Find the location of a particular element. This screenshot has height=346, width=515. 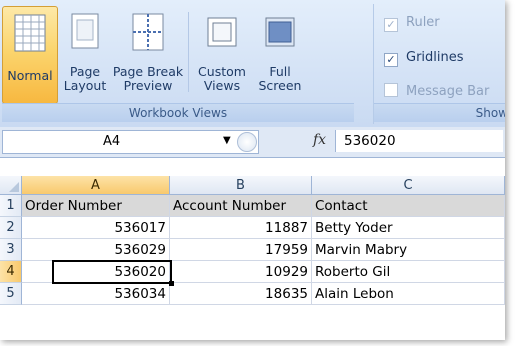

table-cell: Alain Lebon is located at coordinates (408, 294).